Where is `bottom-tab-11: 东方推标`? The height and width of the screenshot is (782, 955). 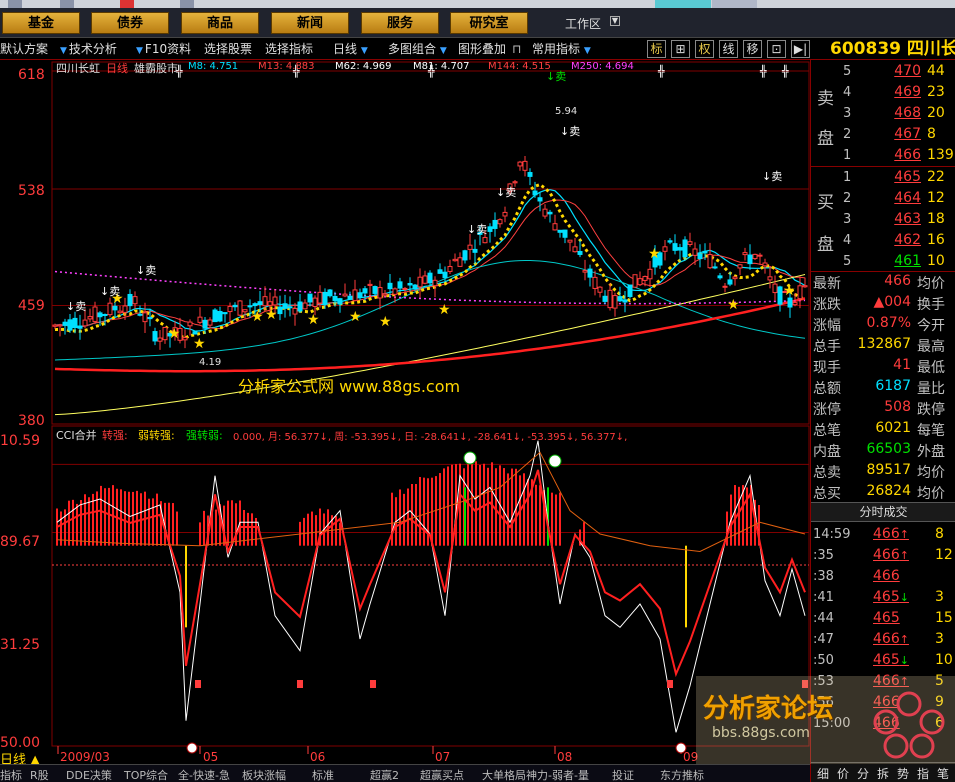 bottom-tab-11: 东方推标 is located at coordinates (682, 774).